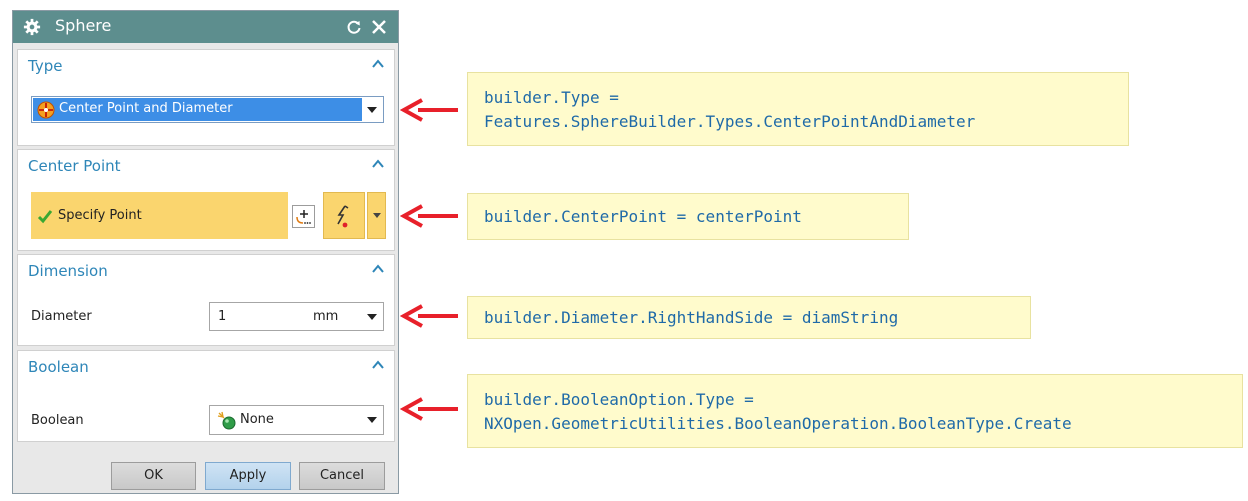  I want to click on diameter-input: 1 mm, so click(296, 316).